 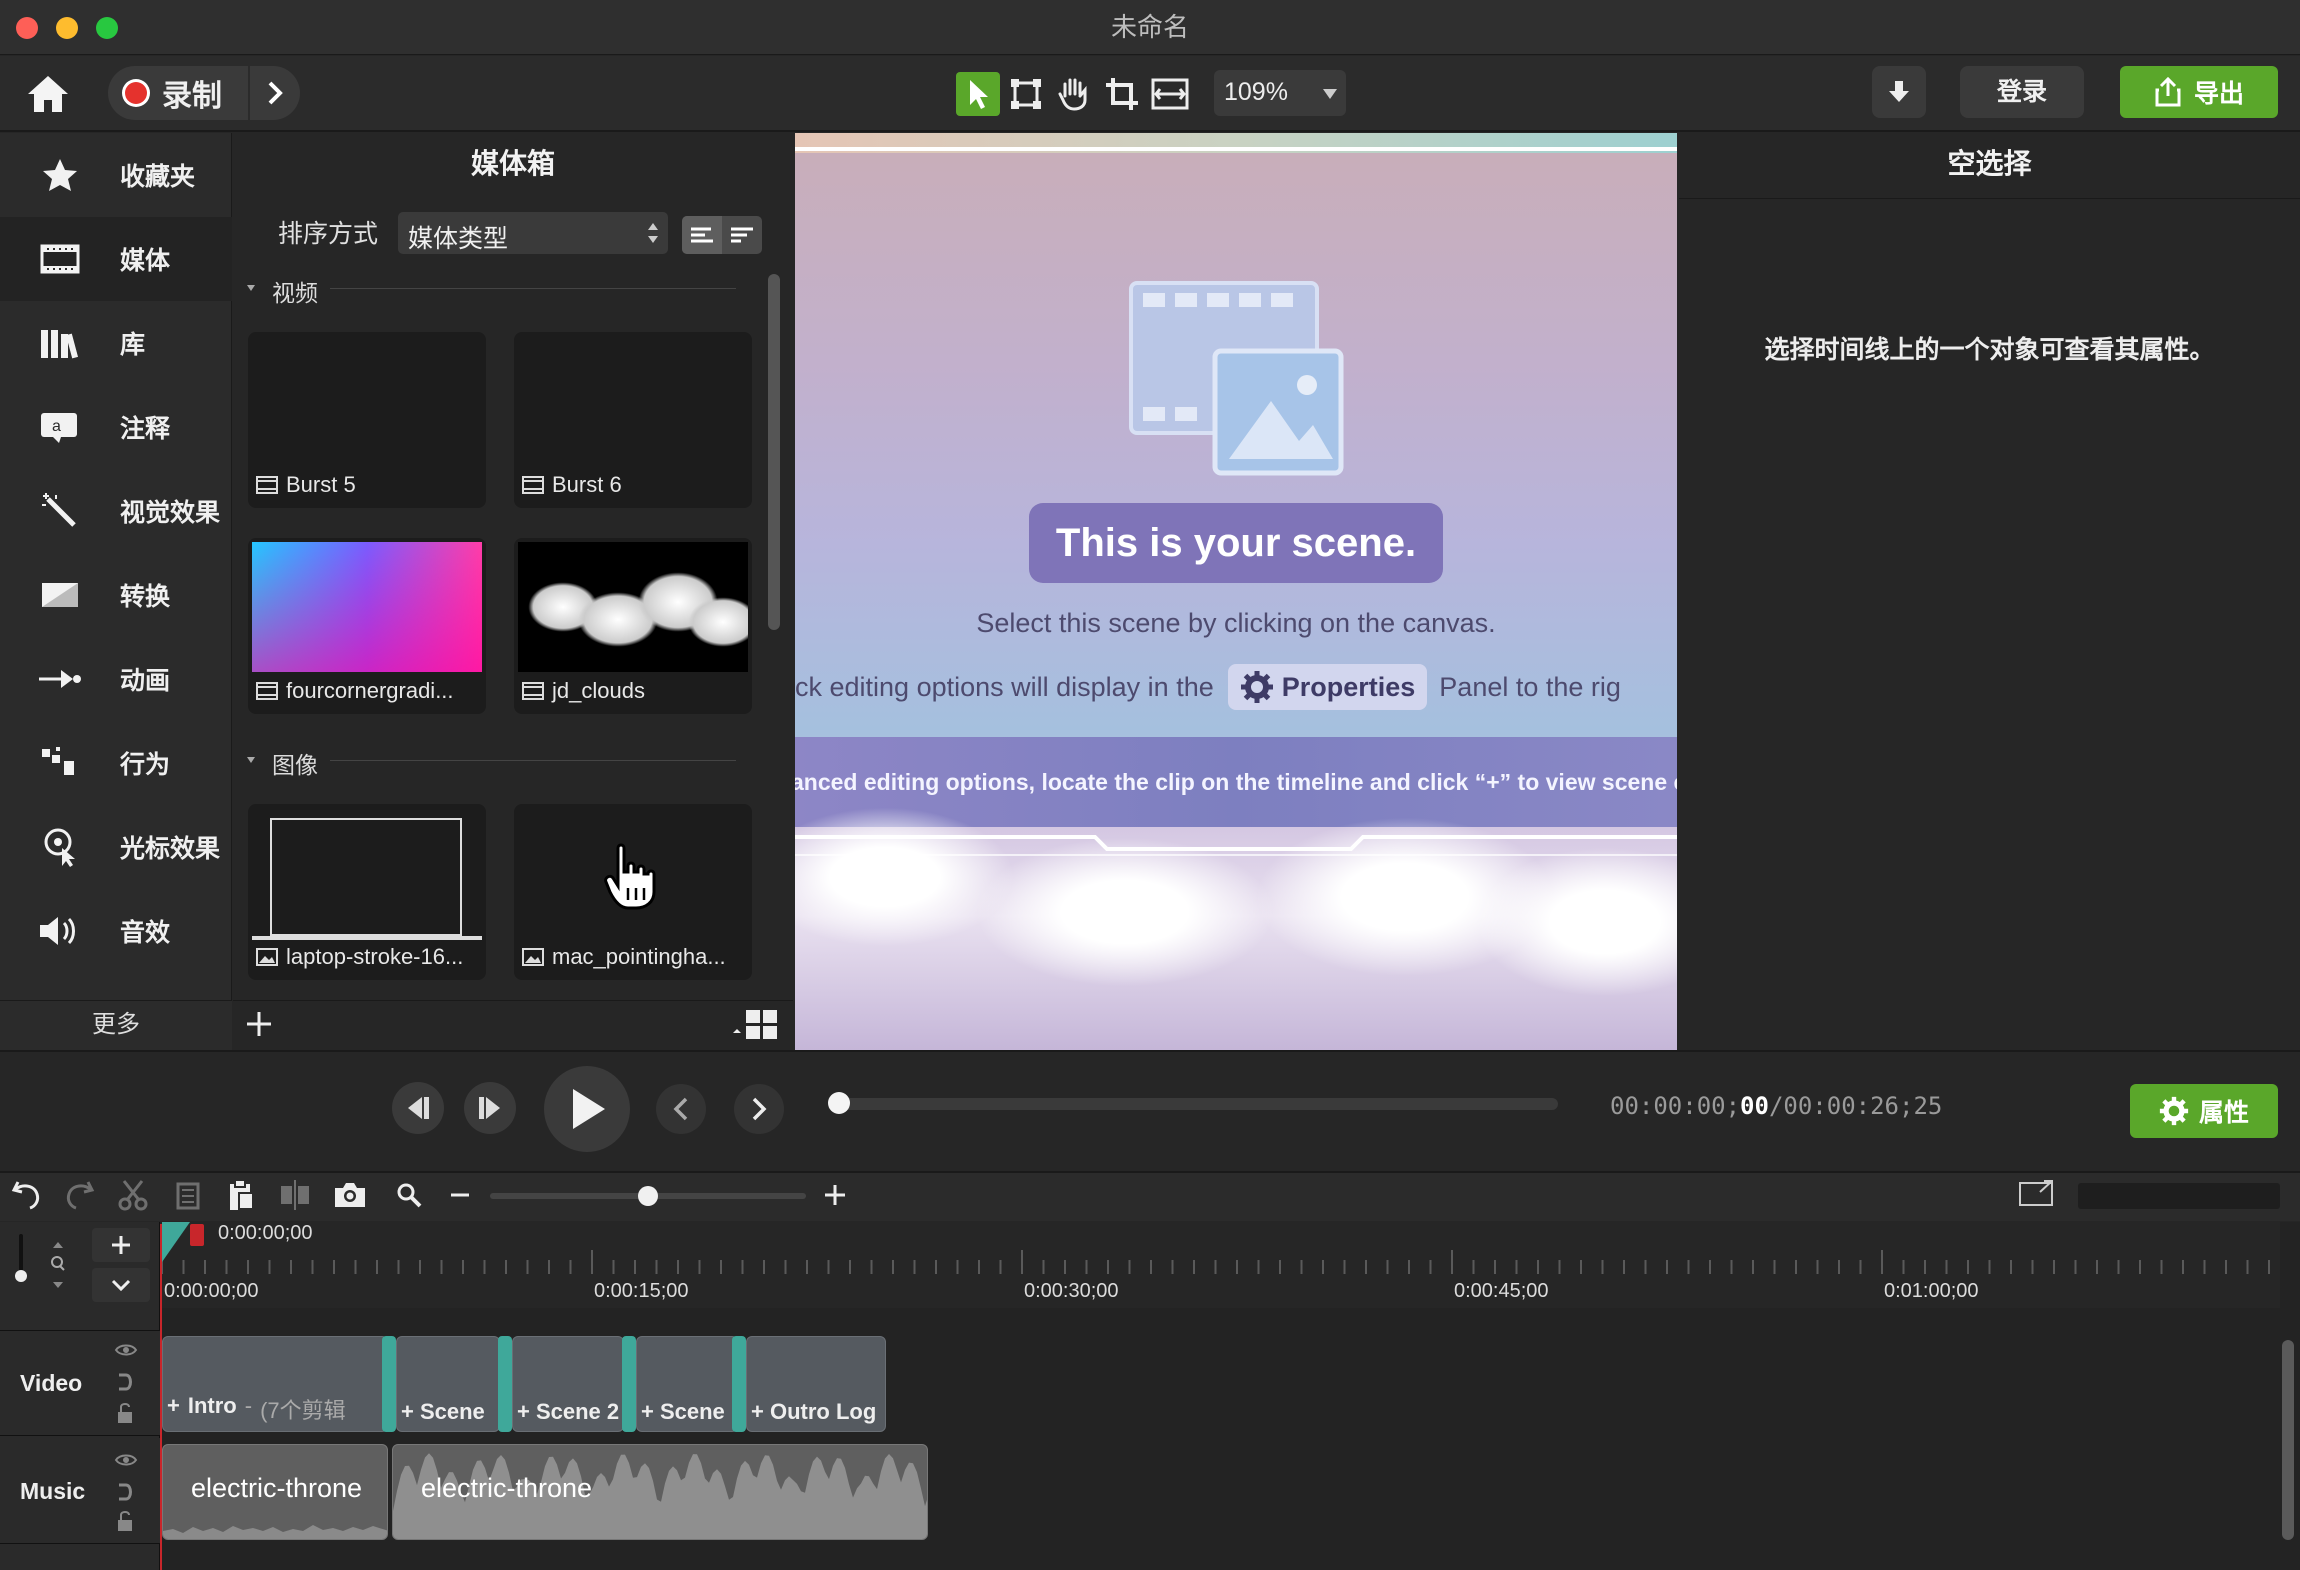 What do you see at coordinates (641, 1291) in the screenshot?
I see `ruler-label: 0:00:15;00` at bounding box center [641, 1291].